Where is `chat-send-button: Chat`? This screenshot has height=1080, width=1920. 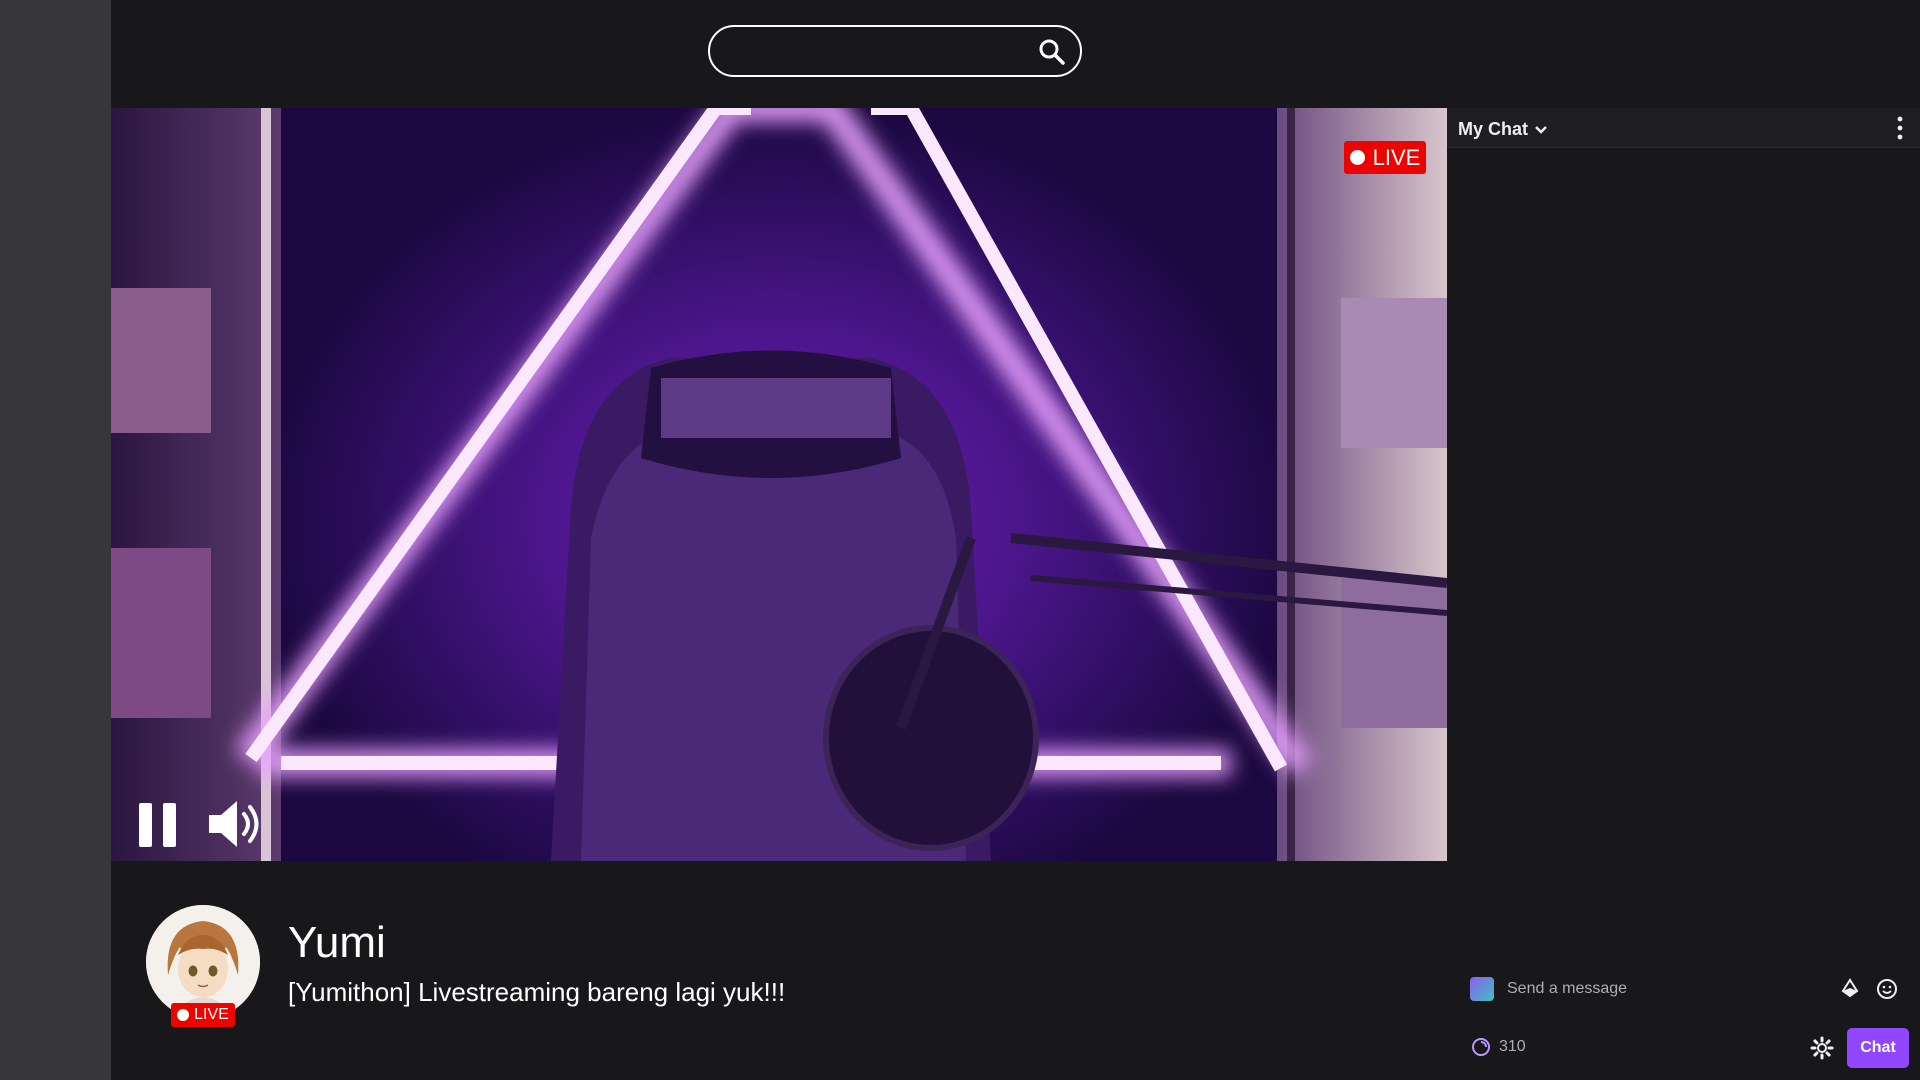
chat-send-button: Chat is located at coordinates (1878, 1048).